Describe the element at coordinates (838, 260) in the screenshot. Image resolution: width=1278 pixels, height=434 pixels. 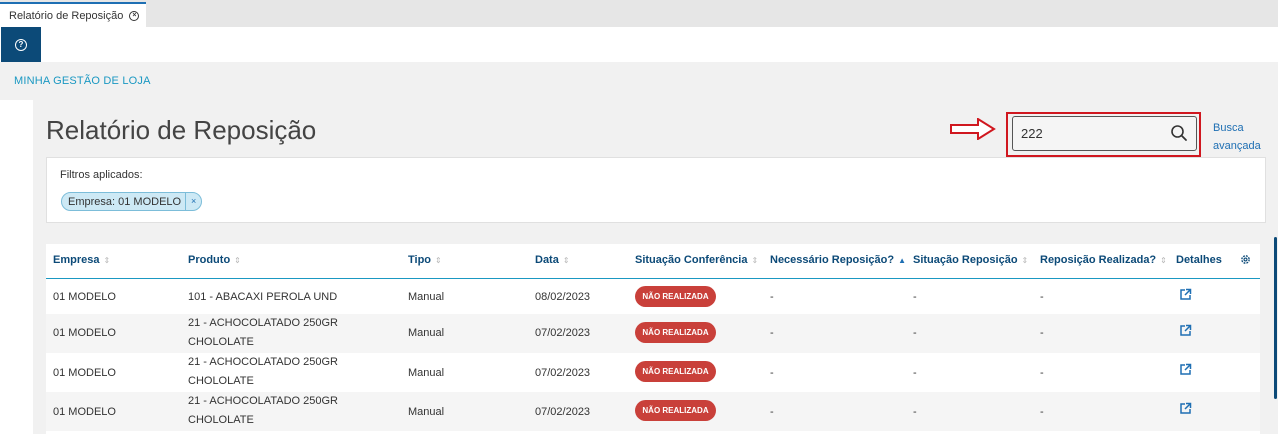
I see `column-header-necessario-reposicao: Necessário Reposição? ▲` at that location.